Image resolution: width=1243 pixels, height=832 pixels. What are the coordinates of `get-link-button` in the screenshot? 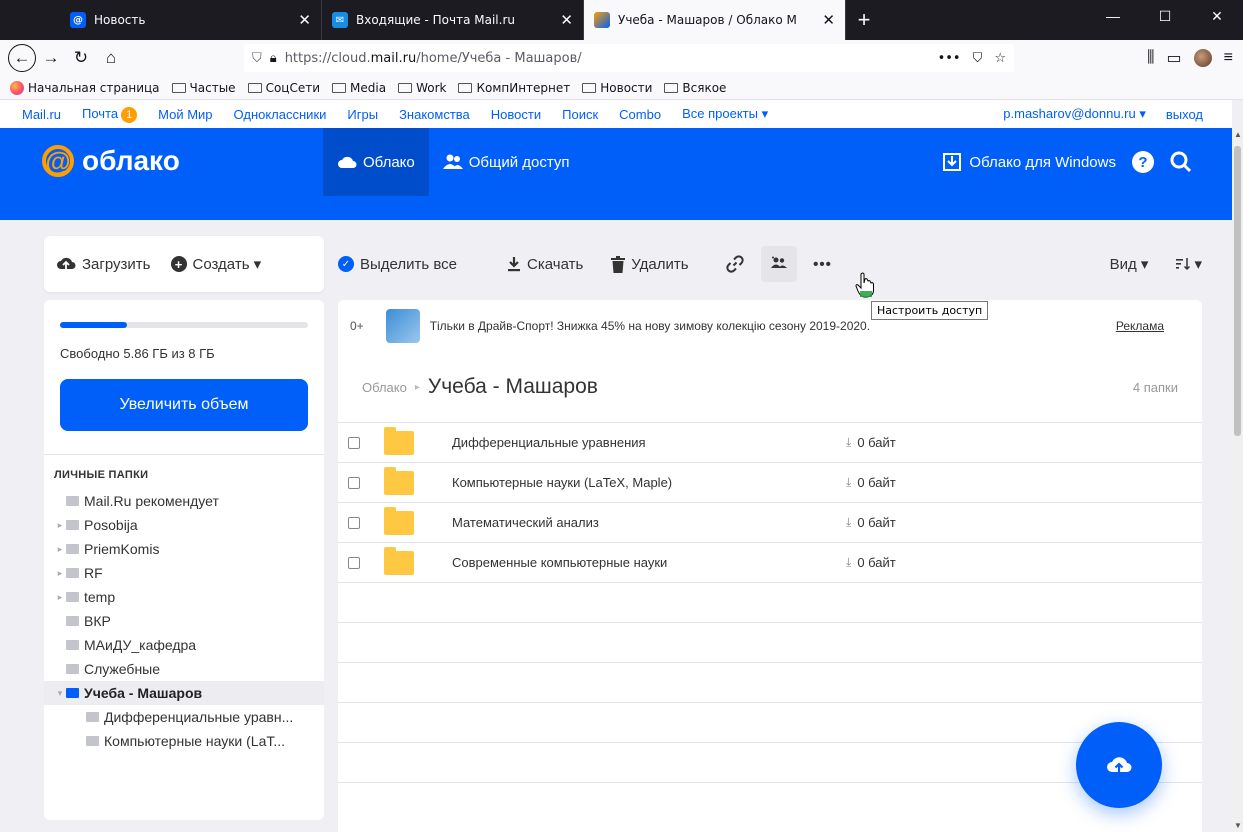 It's located at (735, 264).